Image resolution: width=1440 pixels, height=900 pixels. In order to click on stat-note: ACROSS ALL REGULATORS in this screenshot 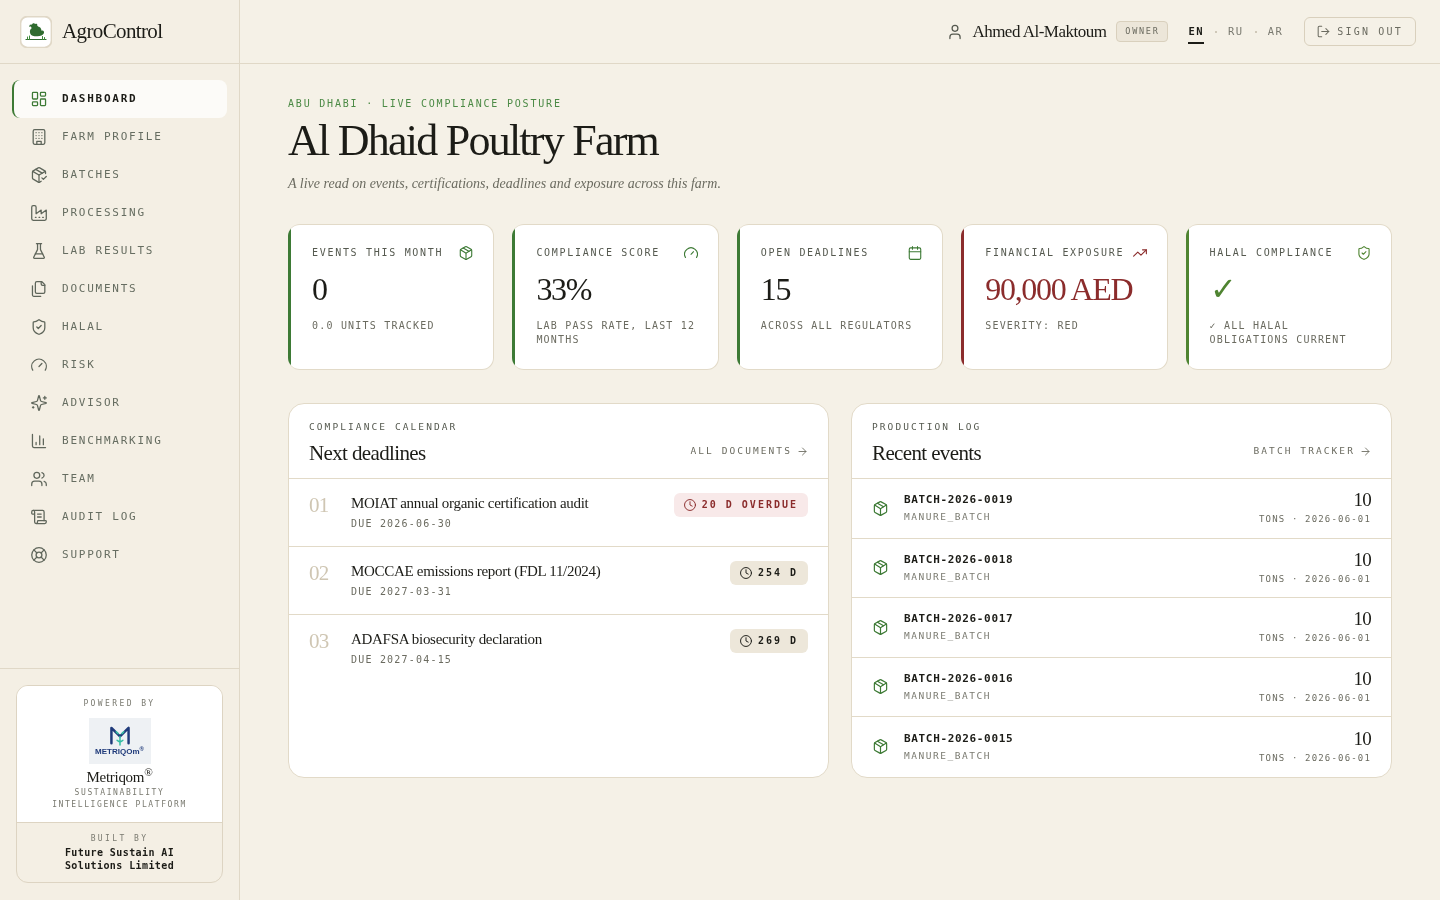, I will do `click(837, 326)`.